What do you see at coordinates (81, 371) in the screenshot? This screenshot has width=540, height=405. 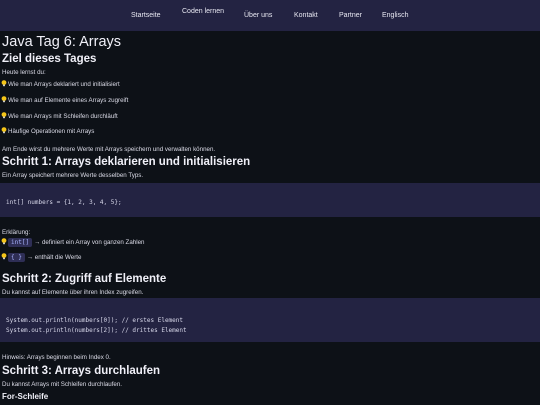 I see `step3-heading: Schritt 3: Arrays durchlaufen` at bounding box center [81, 371].